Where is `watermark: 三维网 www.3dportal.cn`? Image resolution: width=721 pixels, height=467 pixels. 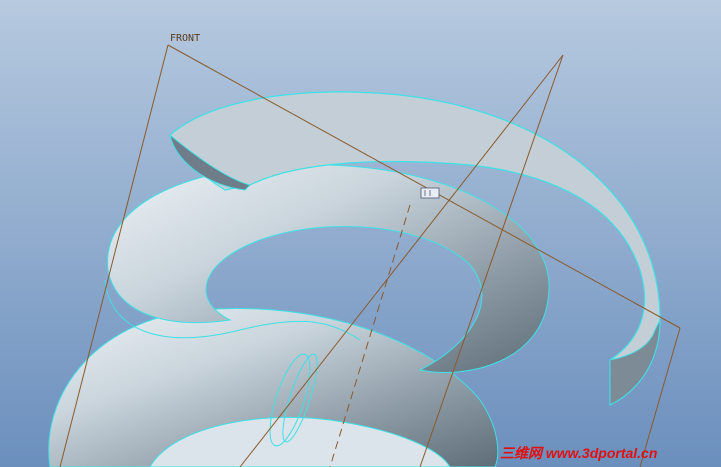 watermark: 三维网 www.3dportal.cn is located at coordinates (578, 453).